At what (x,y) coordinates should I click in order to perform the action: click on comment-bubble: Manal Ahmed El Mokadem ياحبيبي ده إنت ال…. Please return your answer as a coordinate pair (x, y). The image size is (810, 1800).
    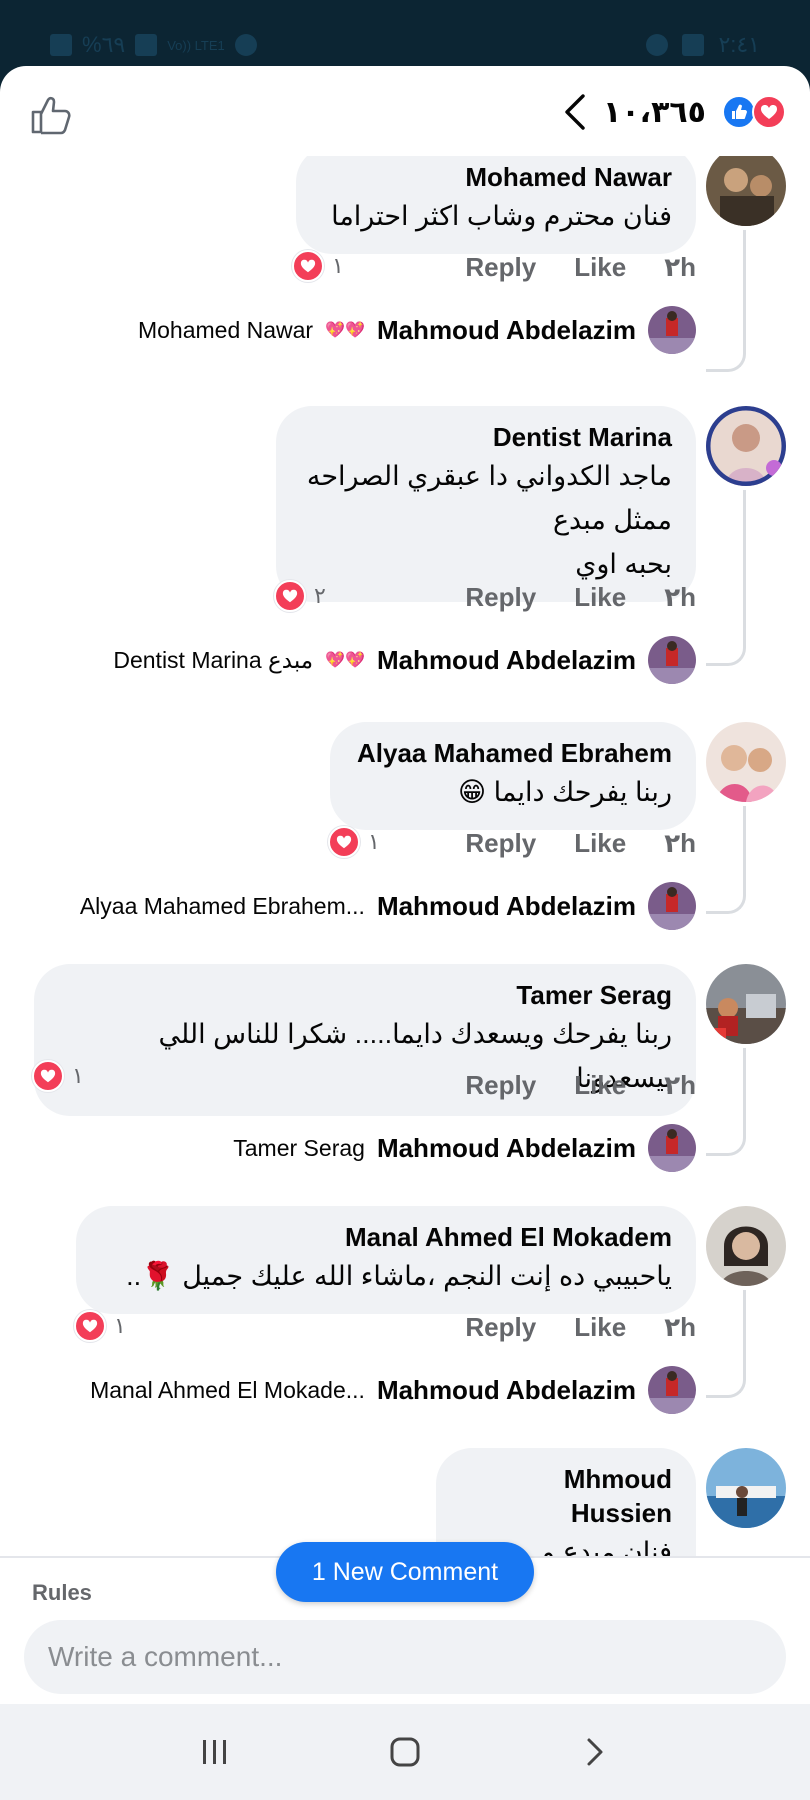
    Looking at the image, I should click on (386, 1260).